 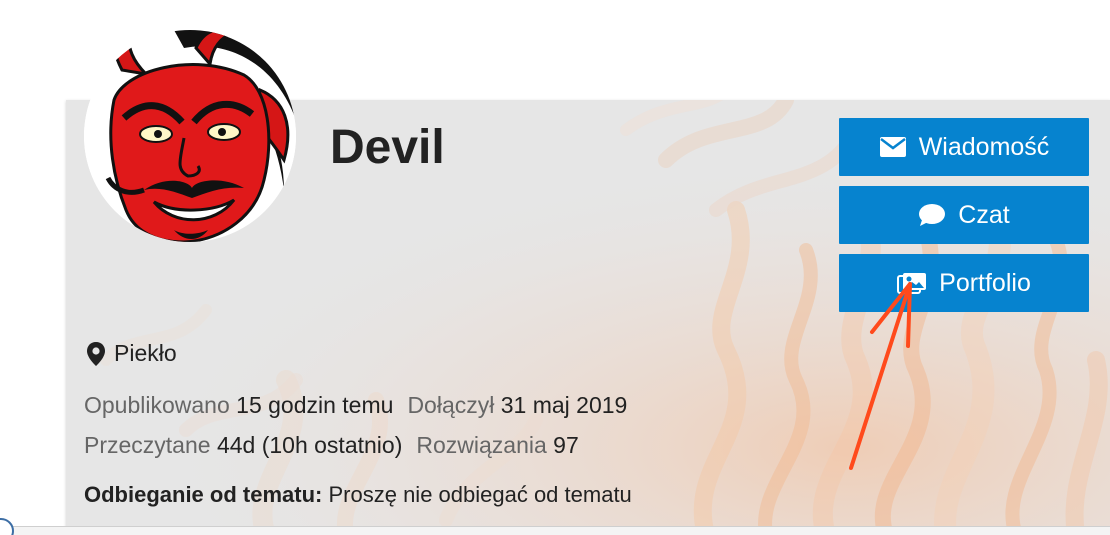 What do you see at coordinates (892, 147) in the screenshot?
I see `envelope-icon` at bounding box center [892, 147].